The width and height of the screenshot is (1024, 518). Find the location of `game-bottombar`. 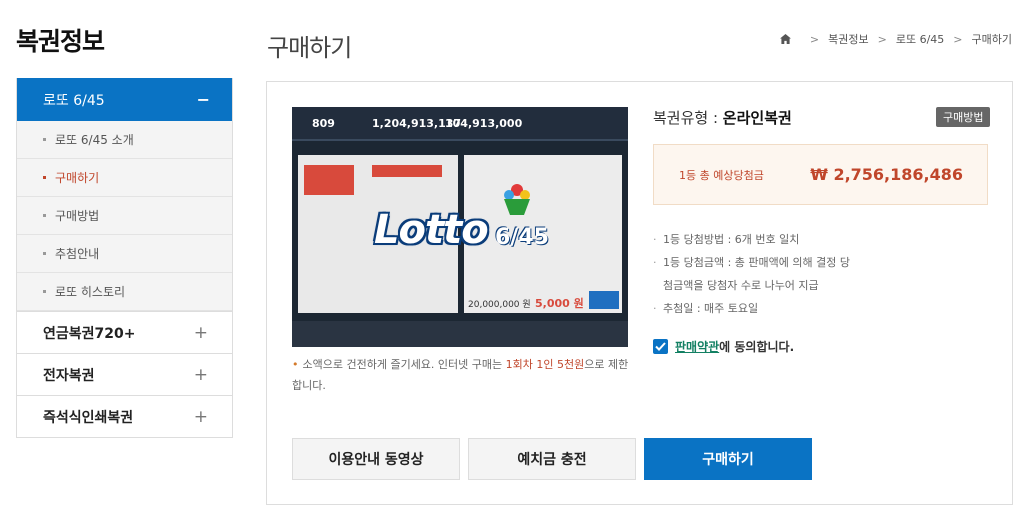

game-bottombar is located at coordinates (460, 334).